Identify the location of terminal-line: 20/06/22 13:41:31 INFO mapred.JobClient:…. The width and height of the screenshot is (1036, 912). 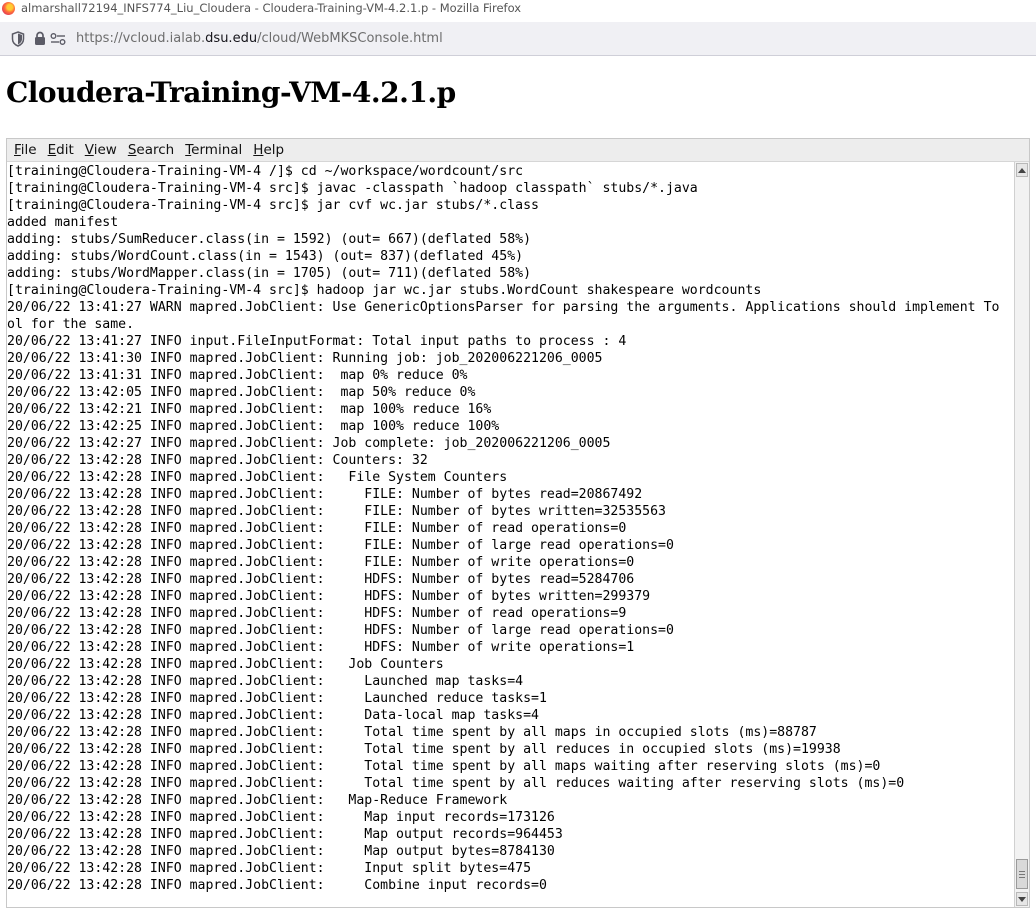
(237, 375).